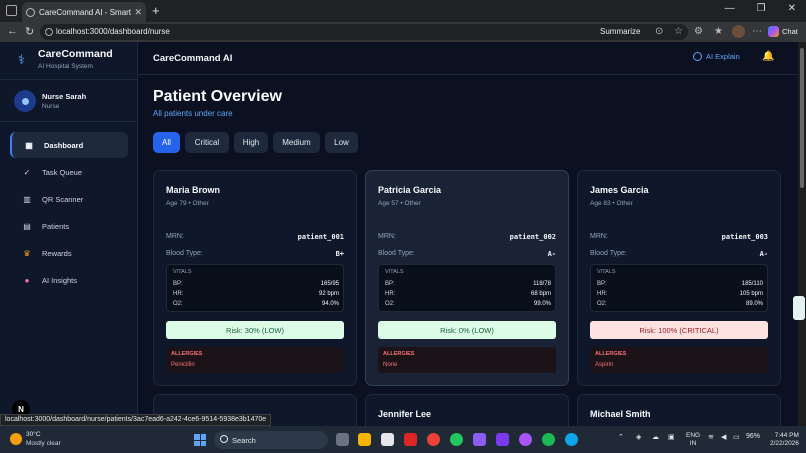  Describe the element at coordinates (784, 443) in the screenshot. I see `clock-date: 2/22/2026` at that location.